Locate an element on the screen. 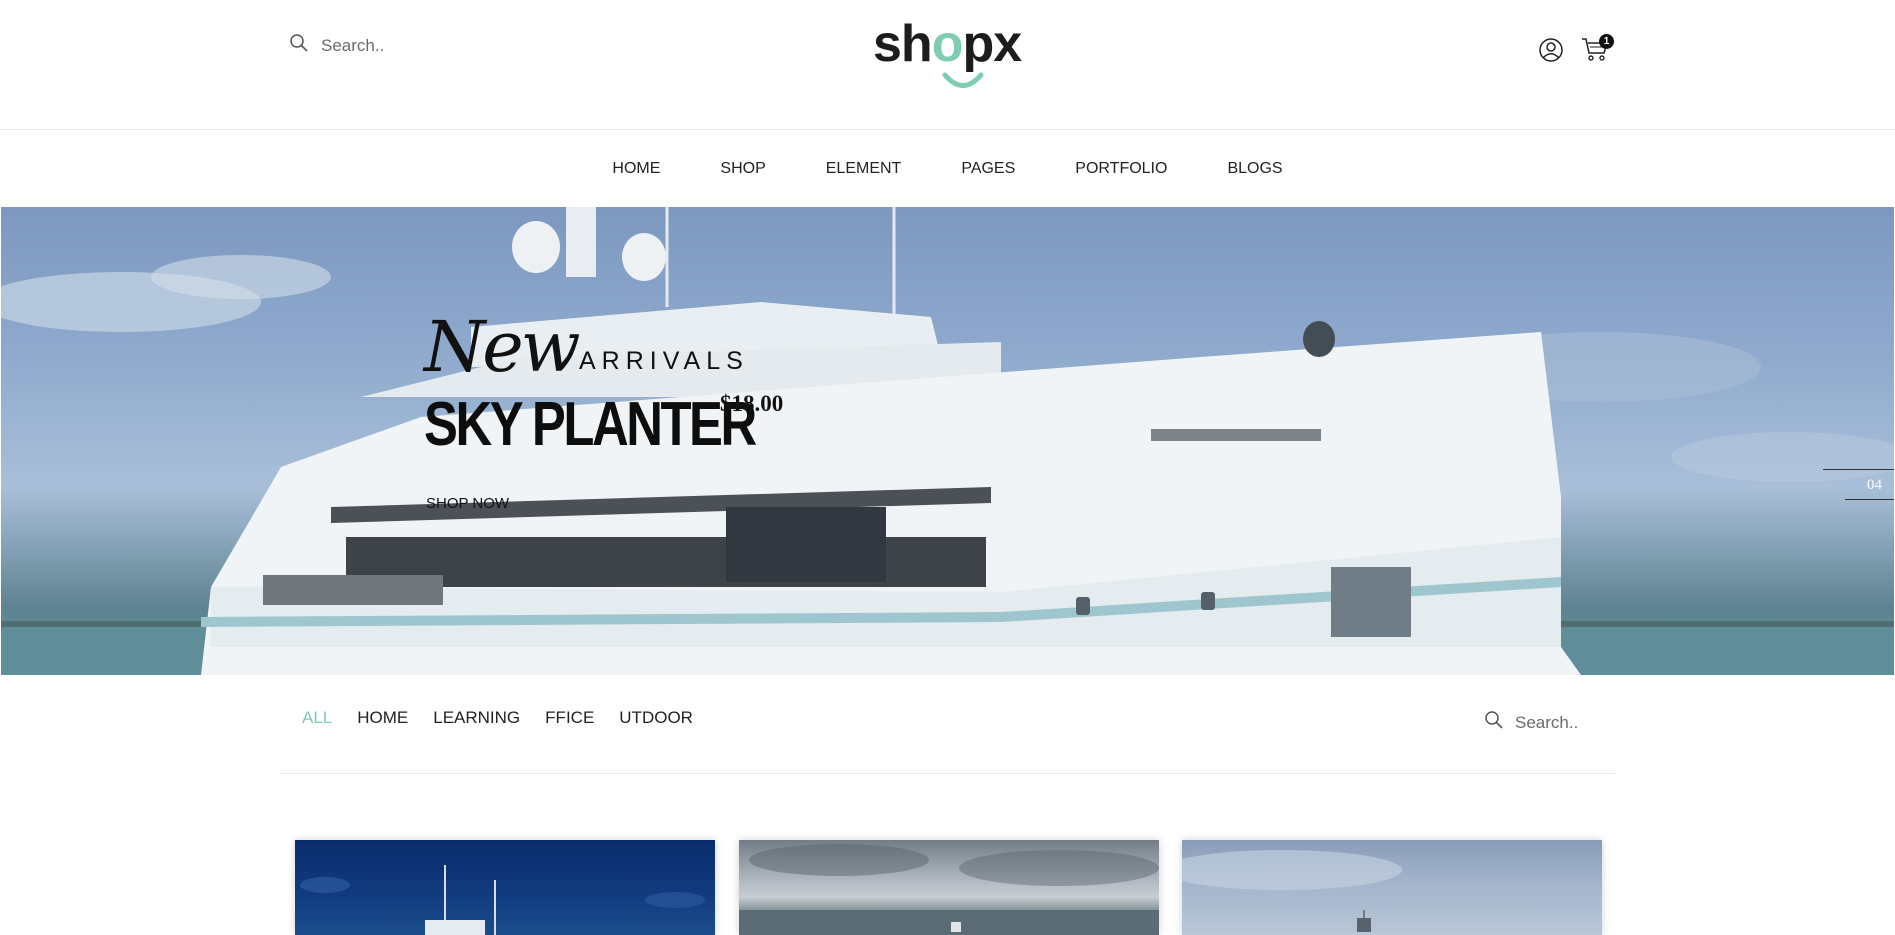  logo-smile-icon is located at coordinates (963, 80).